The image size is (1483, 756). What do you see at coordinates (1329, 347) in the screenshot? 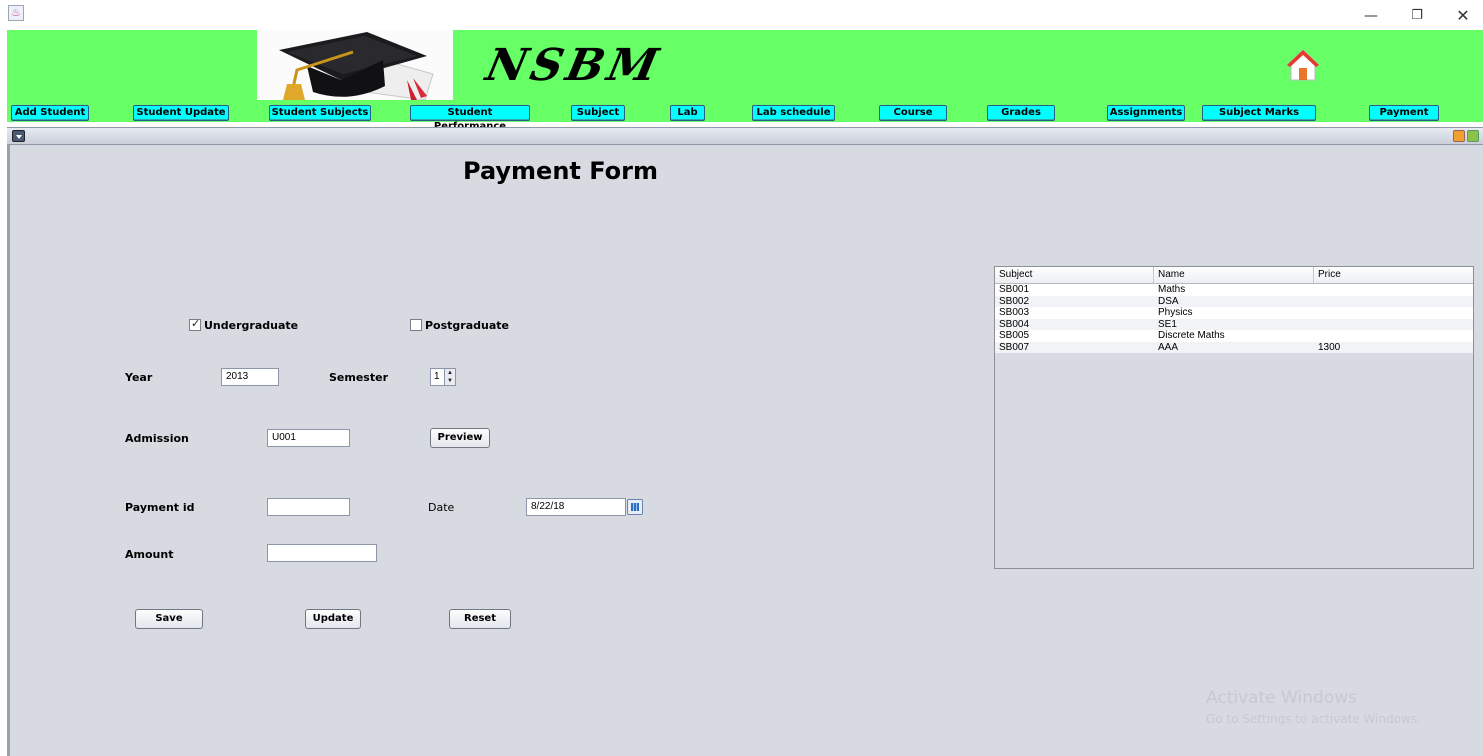
I see `cell-price: 1300` at bounding box center [1329, 347].